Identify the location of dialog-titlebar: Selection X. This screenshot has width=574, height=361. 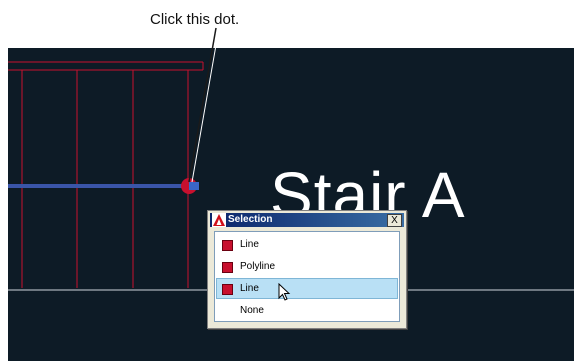
(307, 220).